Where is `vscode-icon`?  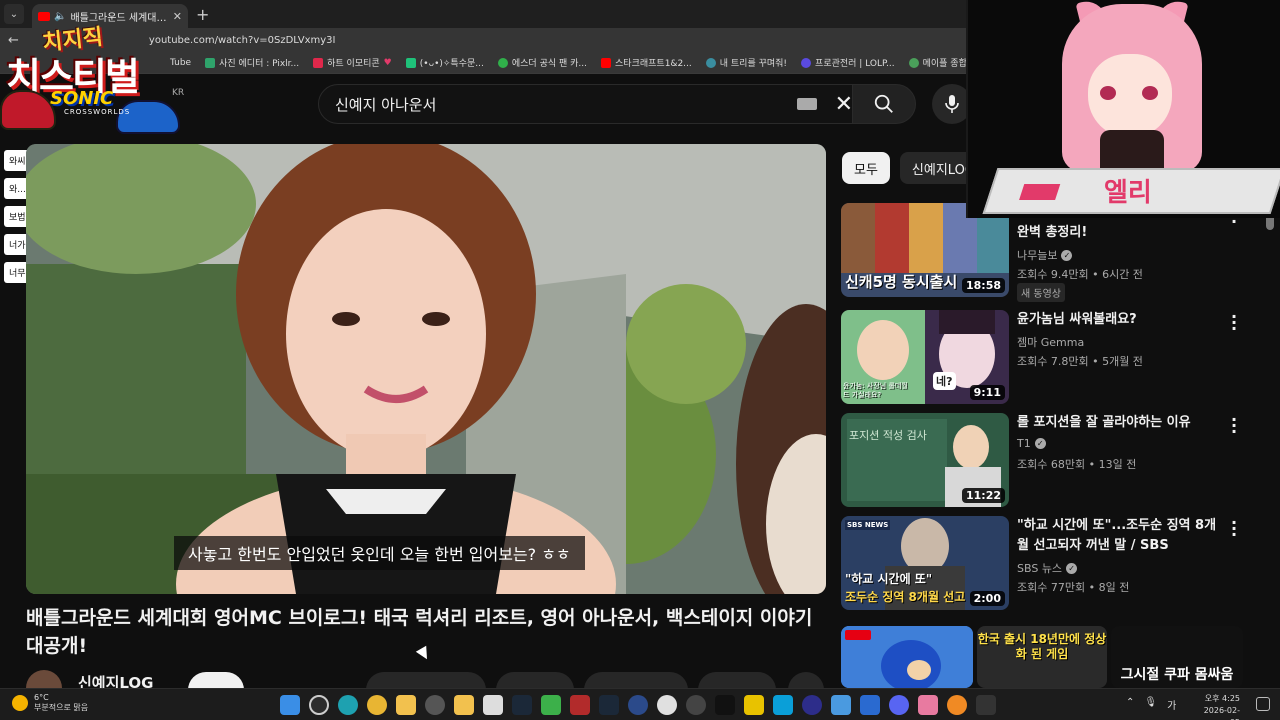
vscode-icon is located at coordinates (725, 705).